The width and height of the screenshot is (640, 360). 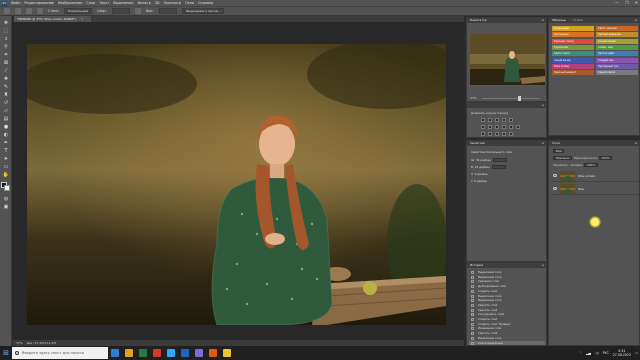 What do you see at coordinates (29, 11) in the screenshot?
I see `new-selection-icon` at bounding box center [29, 11].